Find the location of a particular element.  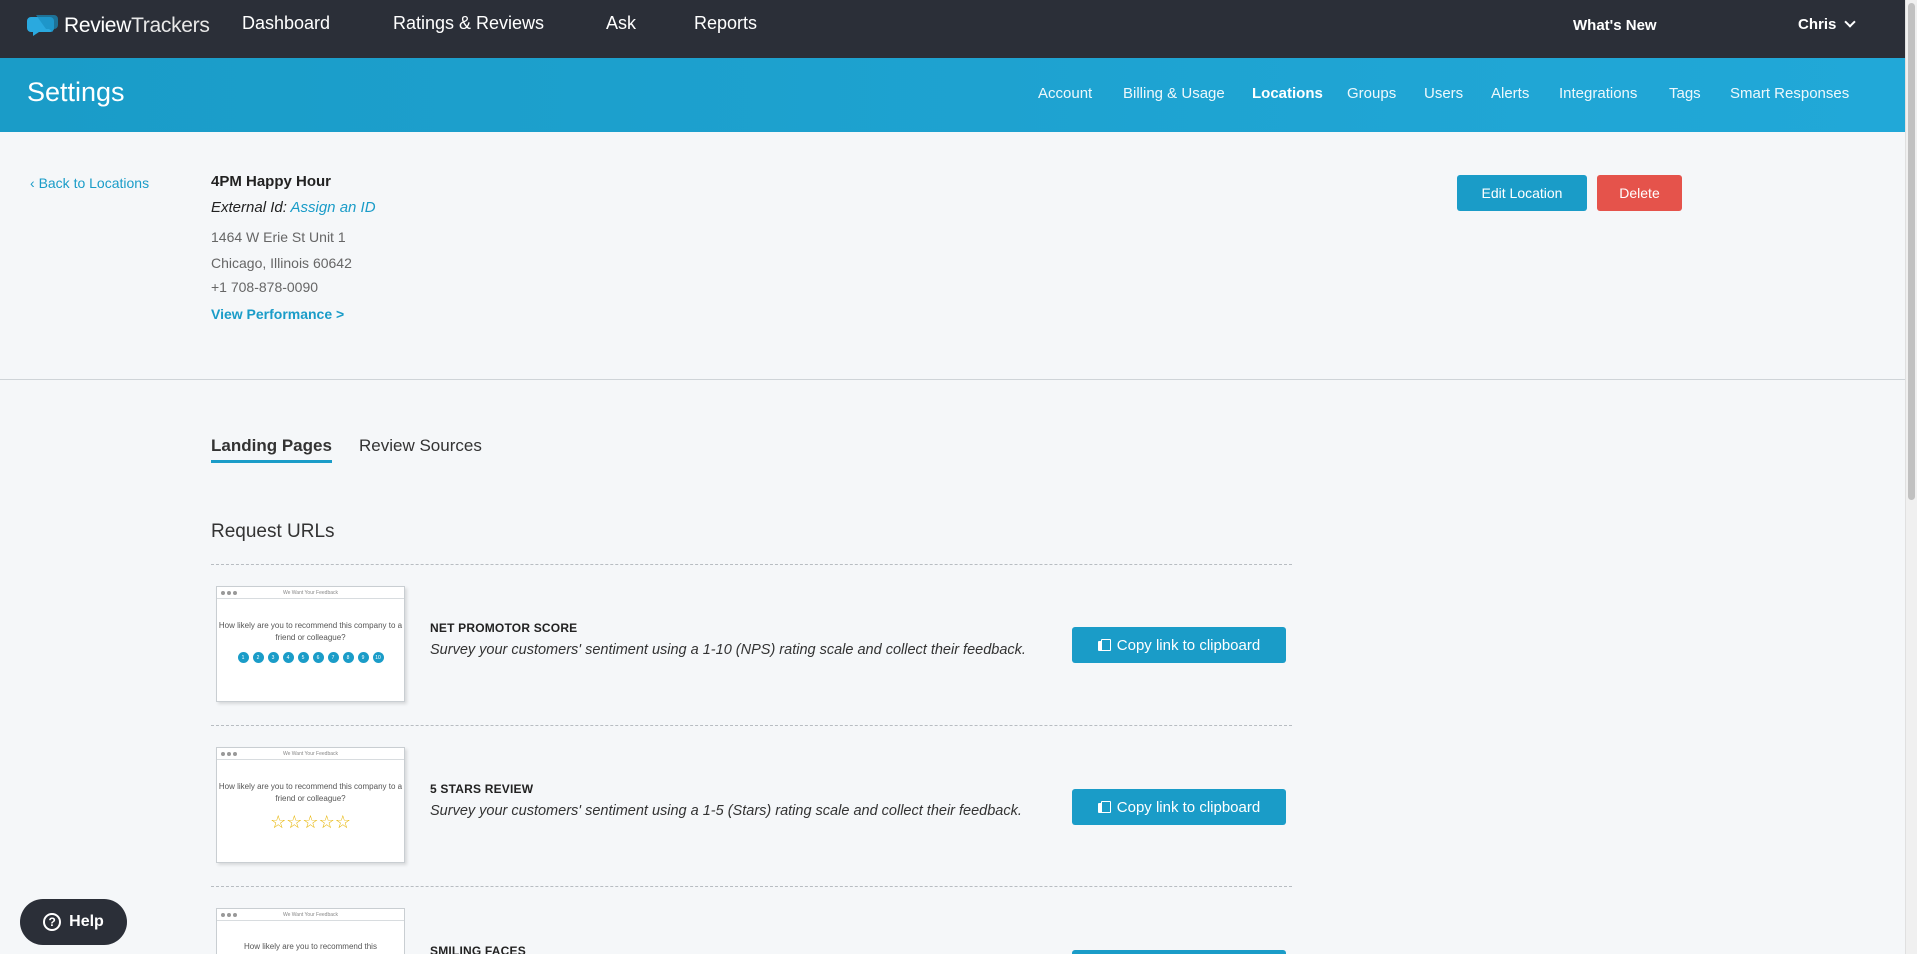

assign-id-link: Assign an ID is located at coordinates (333, 207).